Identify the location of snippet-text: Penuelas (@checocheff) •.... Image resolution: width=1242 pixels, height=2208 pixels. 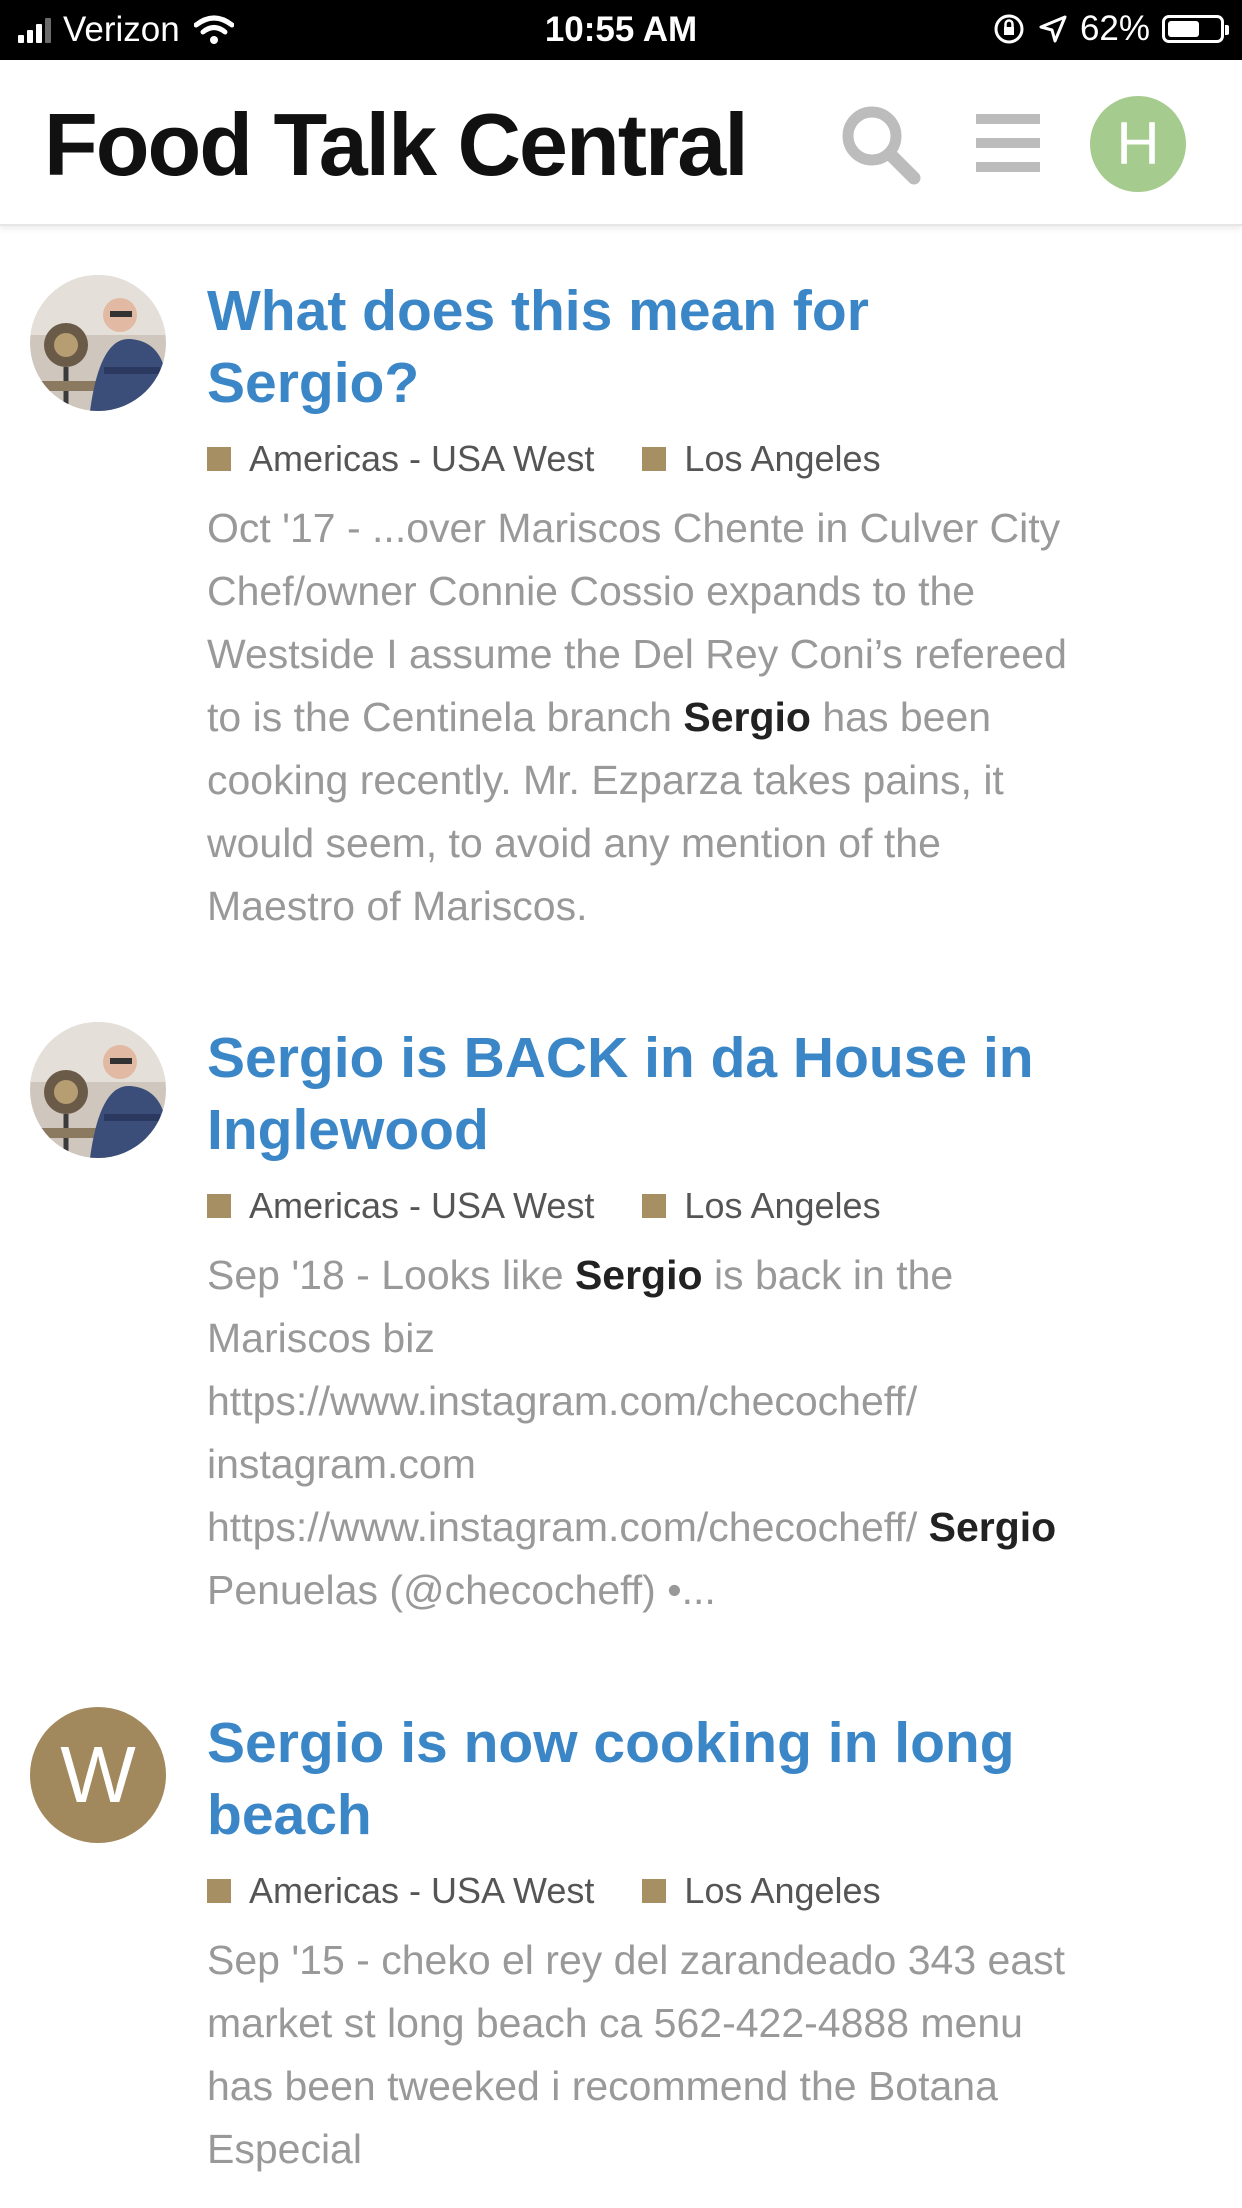
(461, 1590).